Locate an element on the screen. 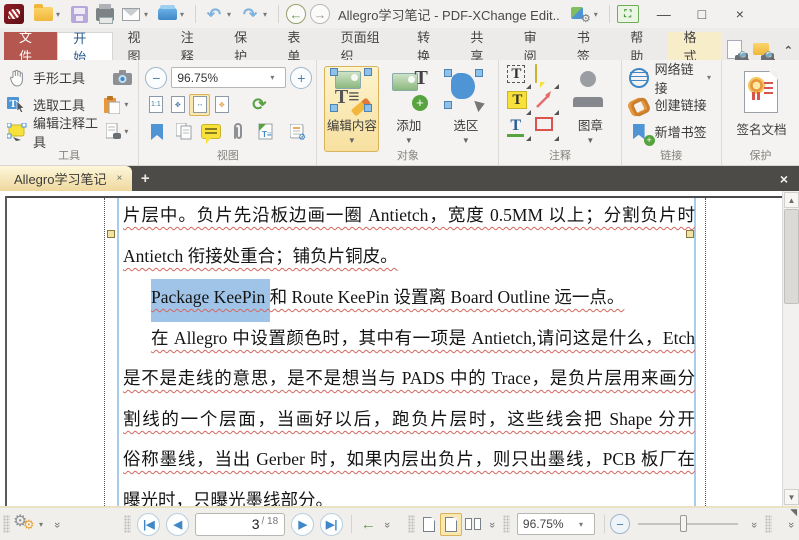  close-button: × is located at coordinates (740, 14).